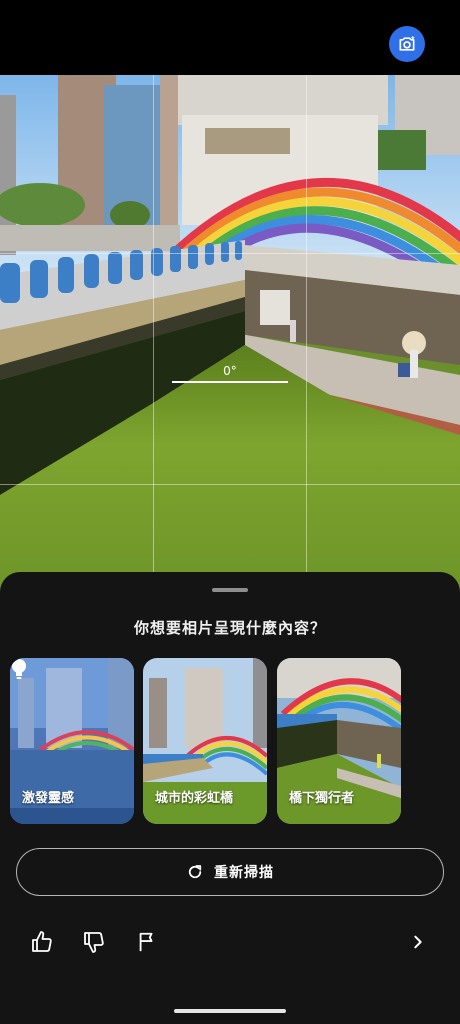 The image size is (460, 1024). I want to click on level-indicator-bar, so click(230, 382).